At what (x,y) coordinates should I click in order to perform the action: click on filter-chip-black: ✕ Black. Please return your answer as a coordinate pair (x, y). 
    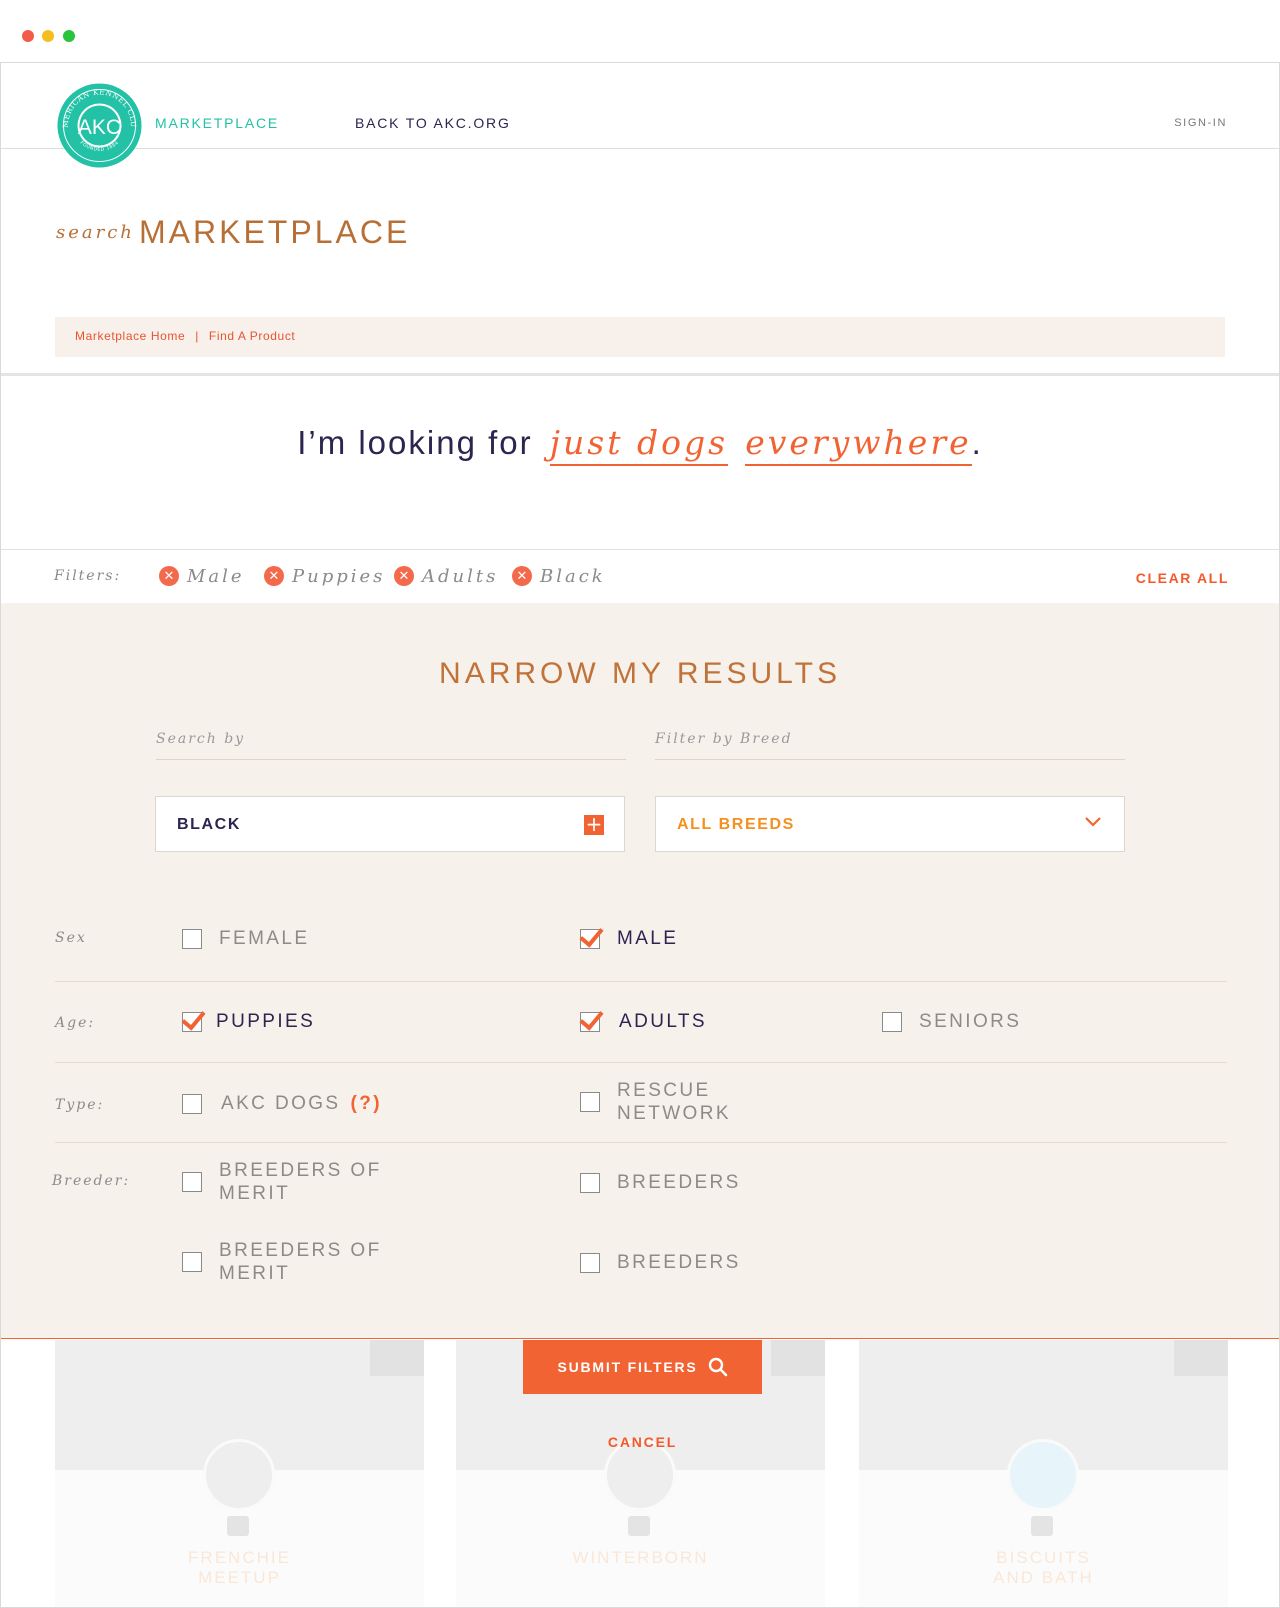
    Looking at the image, I should click on (559, 576).